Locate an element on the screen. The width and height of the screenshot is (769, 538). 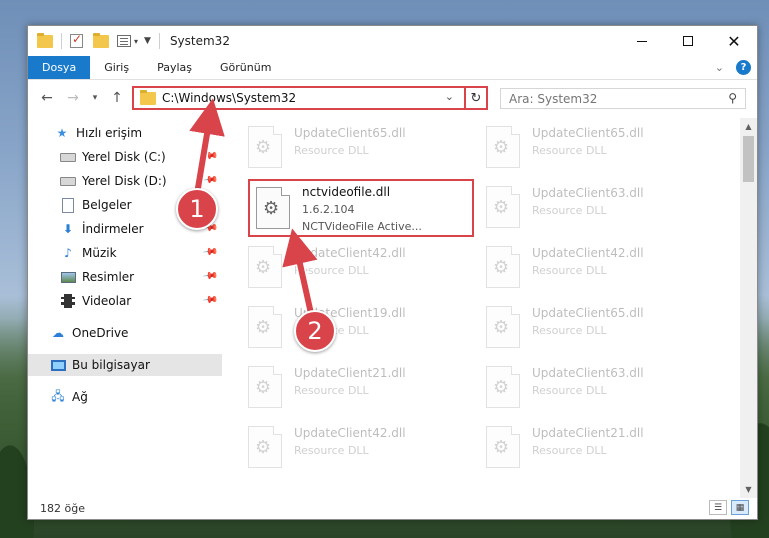
new-folder-icon is located at coordinates (101, 40).